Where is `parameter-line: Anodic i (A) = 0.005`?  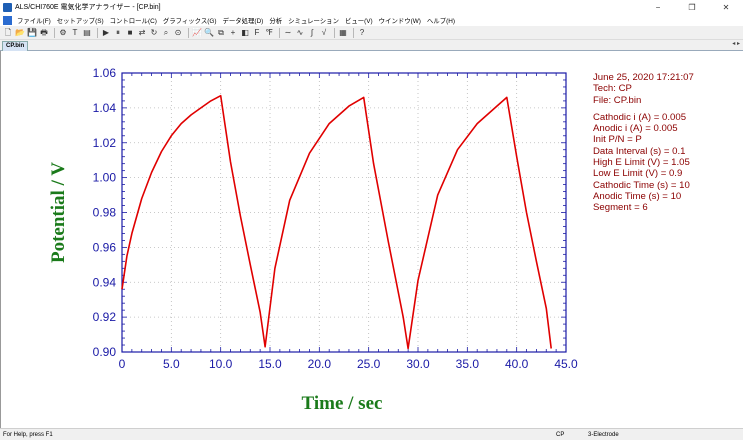
parameter-line: Anodic i (A) = 0.005 is located at coordinates (635, 129).